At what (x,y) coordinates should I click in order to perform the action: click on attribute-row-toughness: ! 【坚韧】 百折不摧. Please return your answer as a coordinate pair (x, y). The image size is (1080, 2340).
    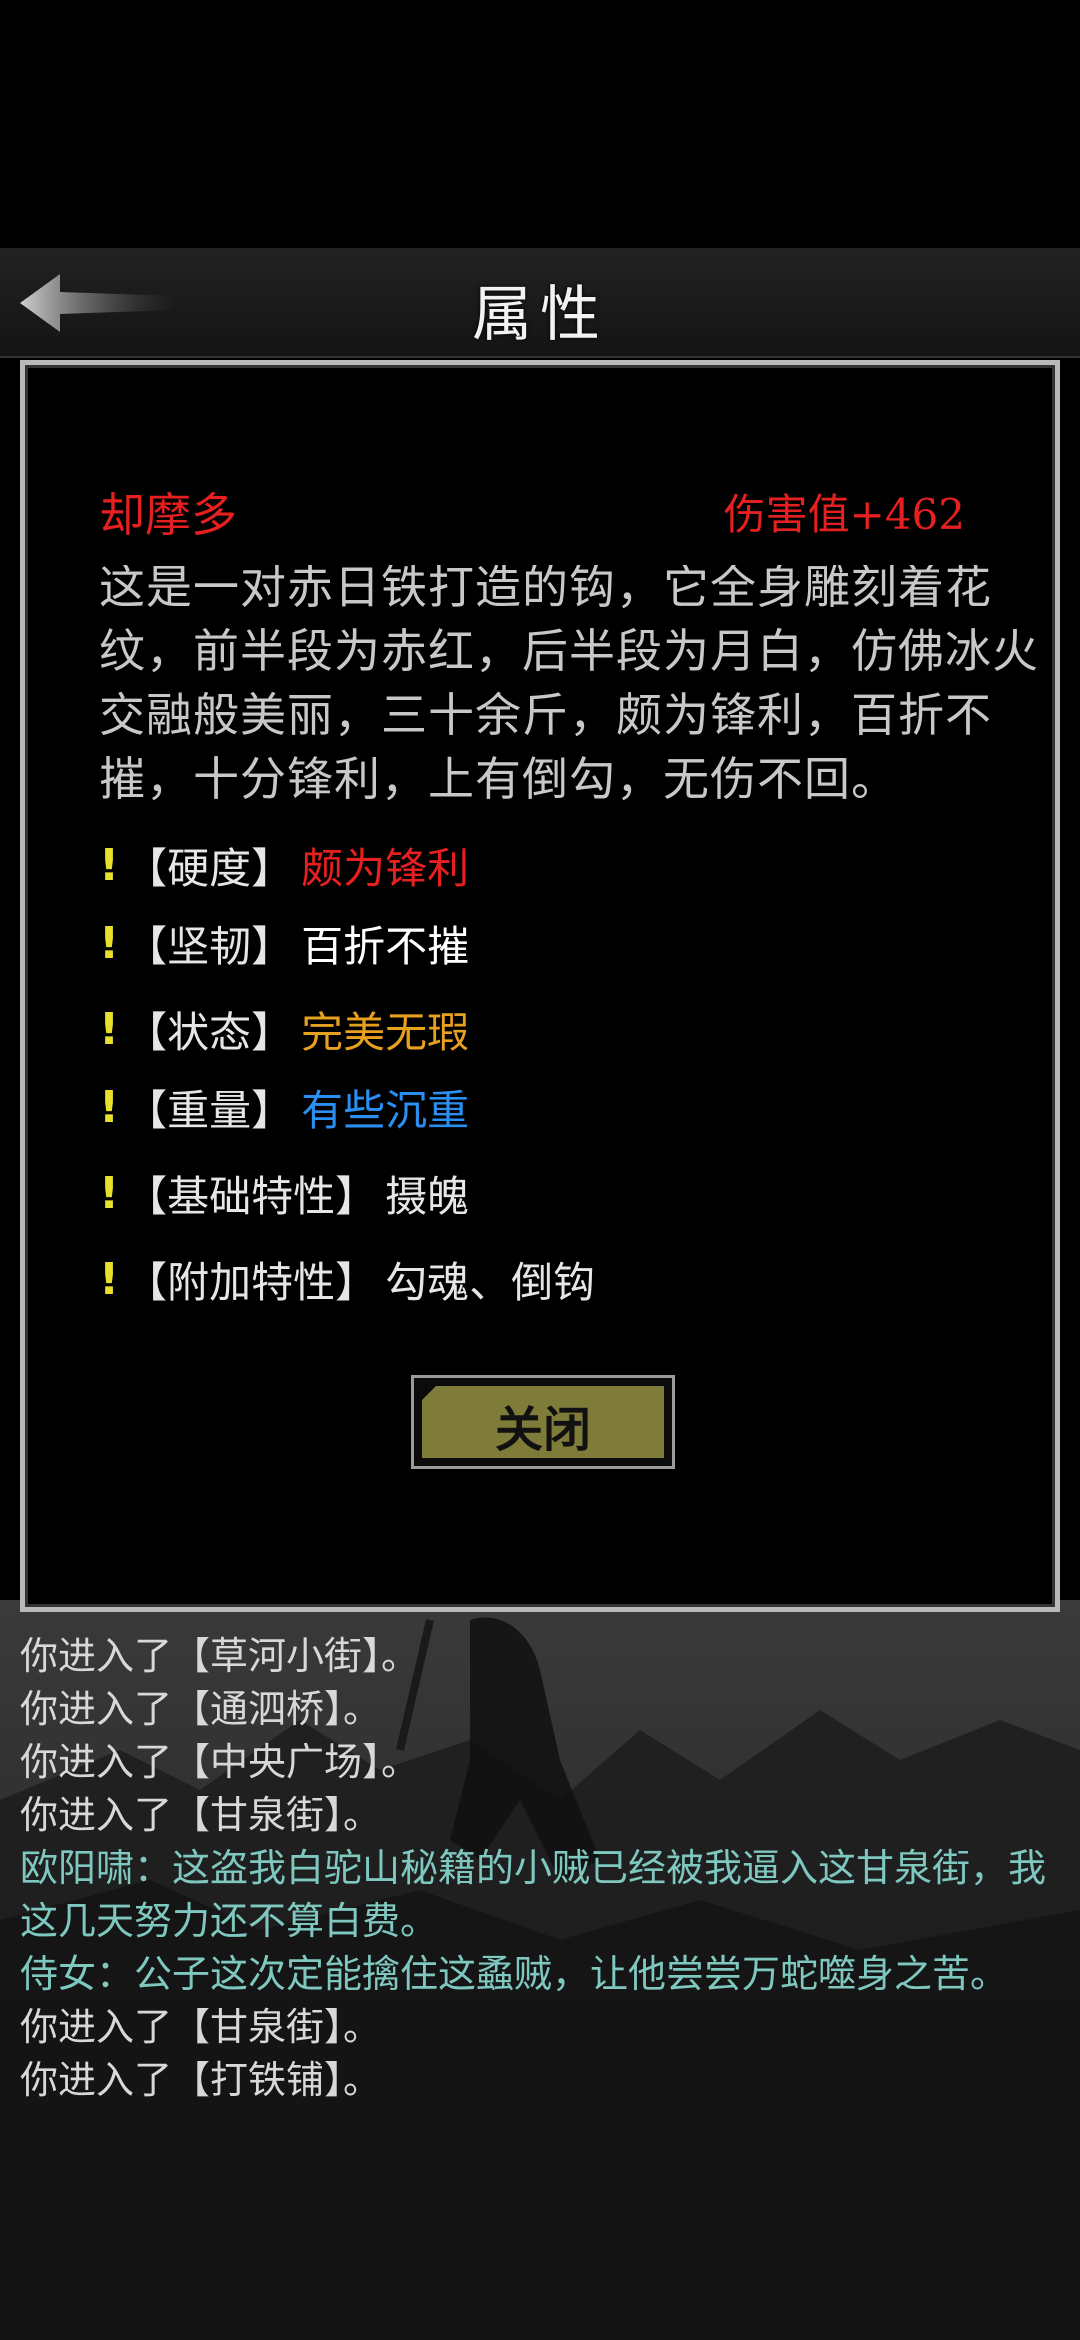
    Looking at the image, I should click on (284, 943).